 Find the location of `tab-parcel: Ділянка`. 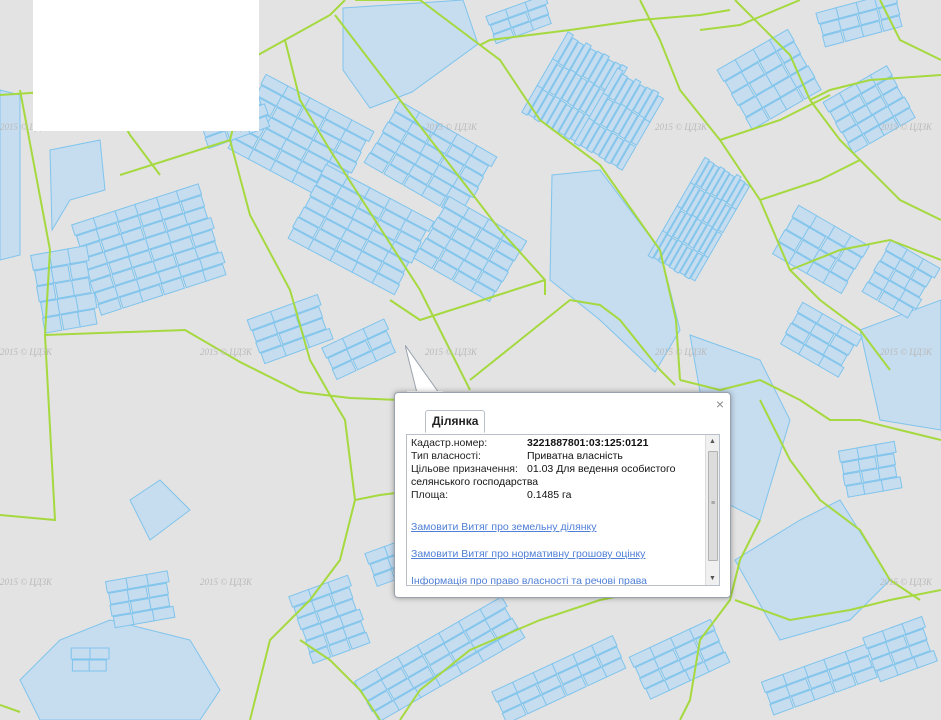

tab-parcel: Ділянка is located at coordinates (455, 421).